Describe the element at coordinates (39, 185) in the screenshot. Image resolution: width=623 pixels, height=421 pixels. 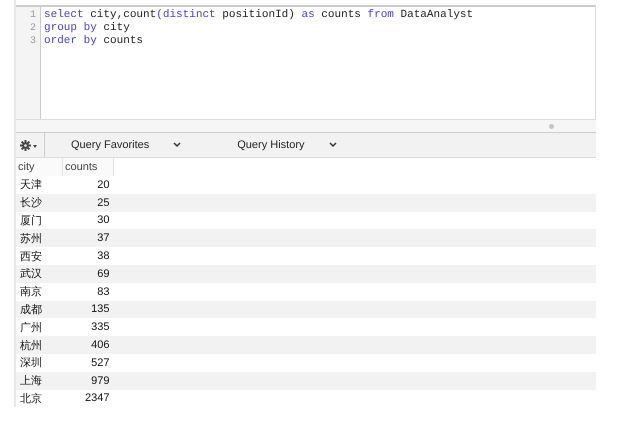
I see `table-cell: 天津` at that location.